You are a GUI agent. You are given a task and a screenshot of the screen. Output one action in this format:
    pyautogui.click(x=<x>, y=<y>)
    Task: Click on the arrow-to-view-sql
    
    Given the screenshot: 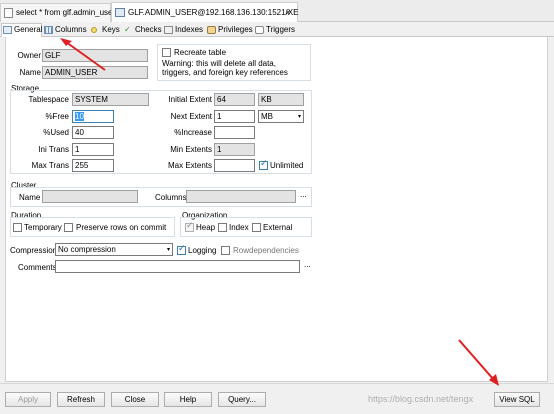 What is the action you would take?
    pyautogui.click(x=476, y=360)
    